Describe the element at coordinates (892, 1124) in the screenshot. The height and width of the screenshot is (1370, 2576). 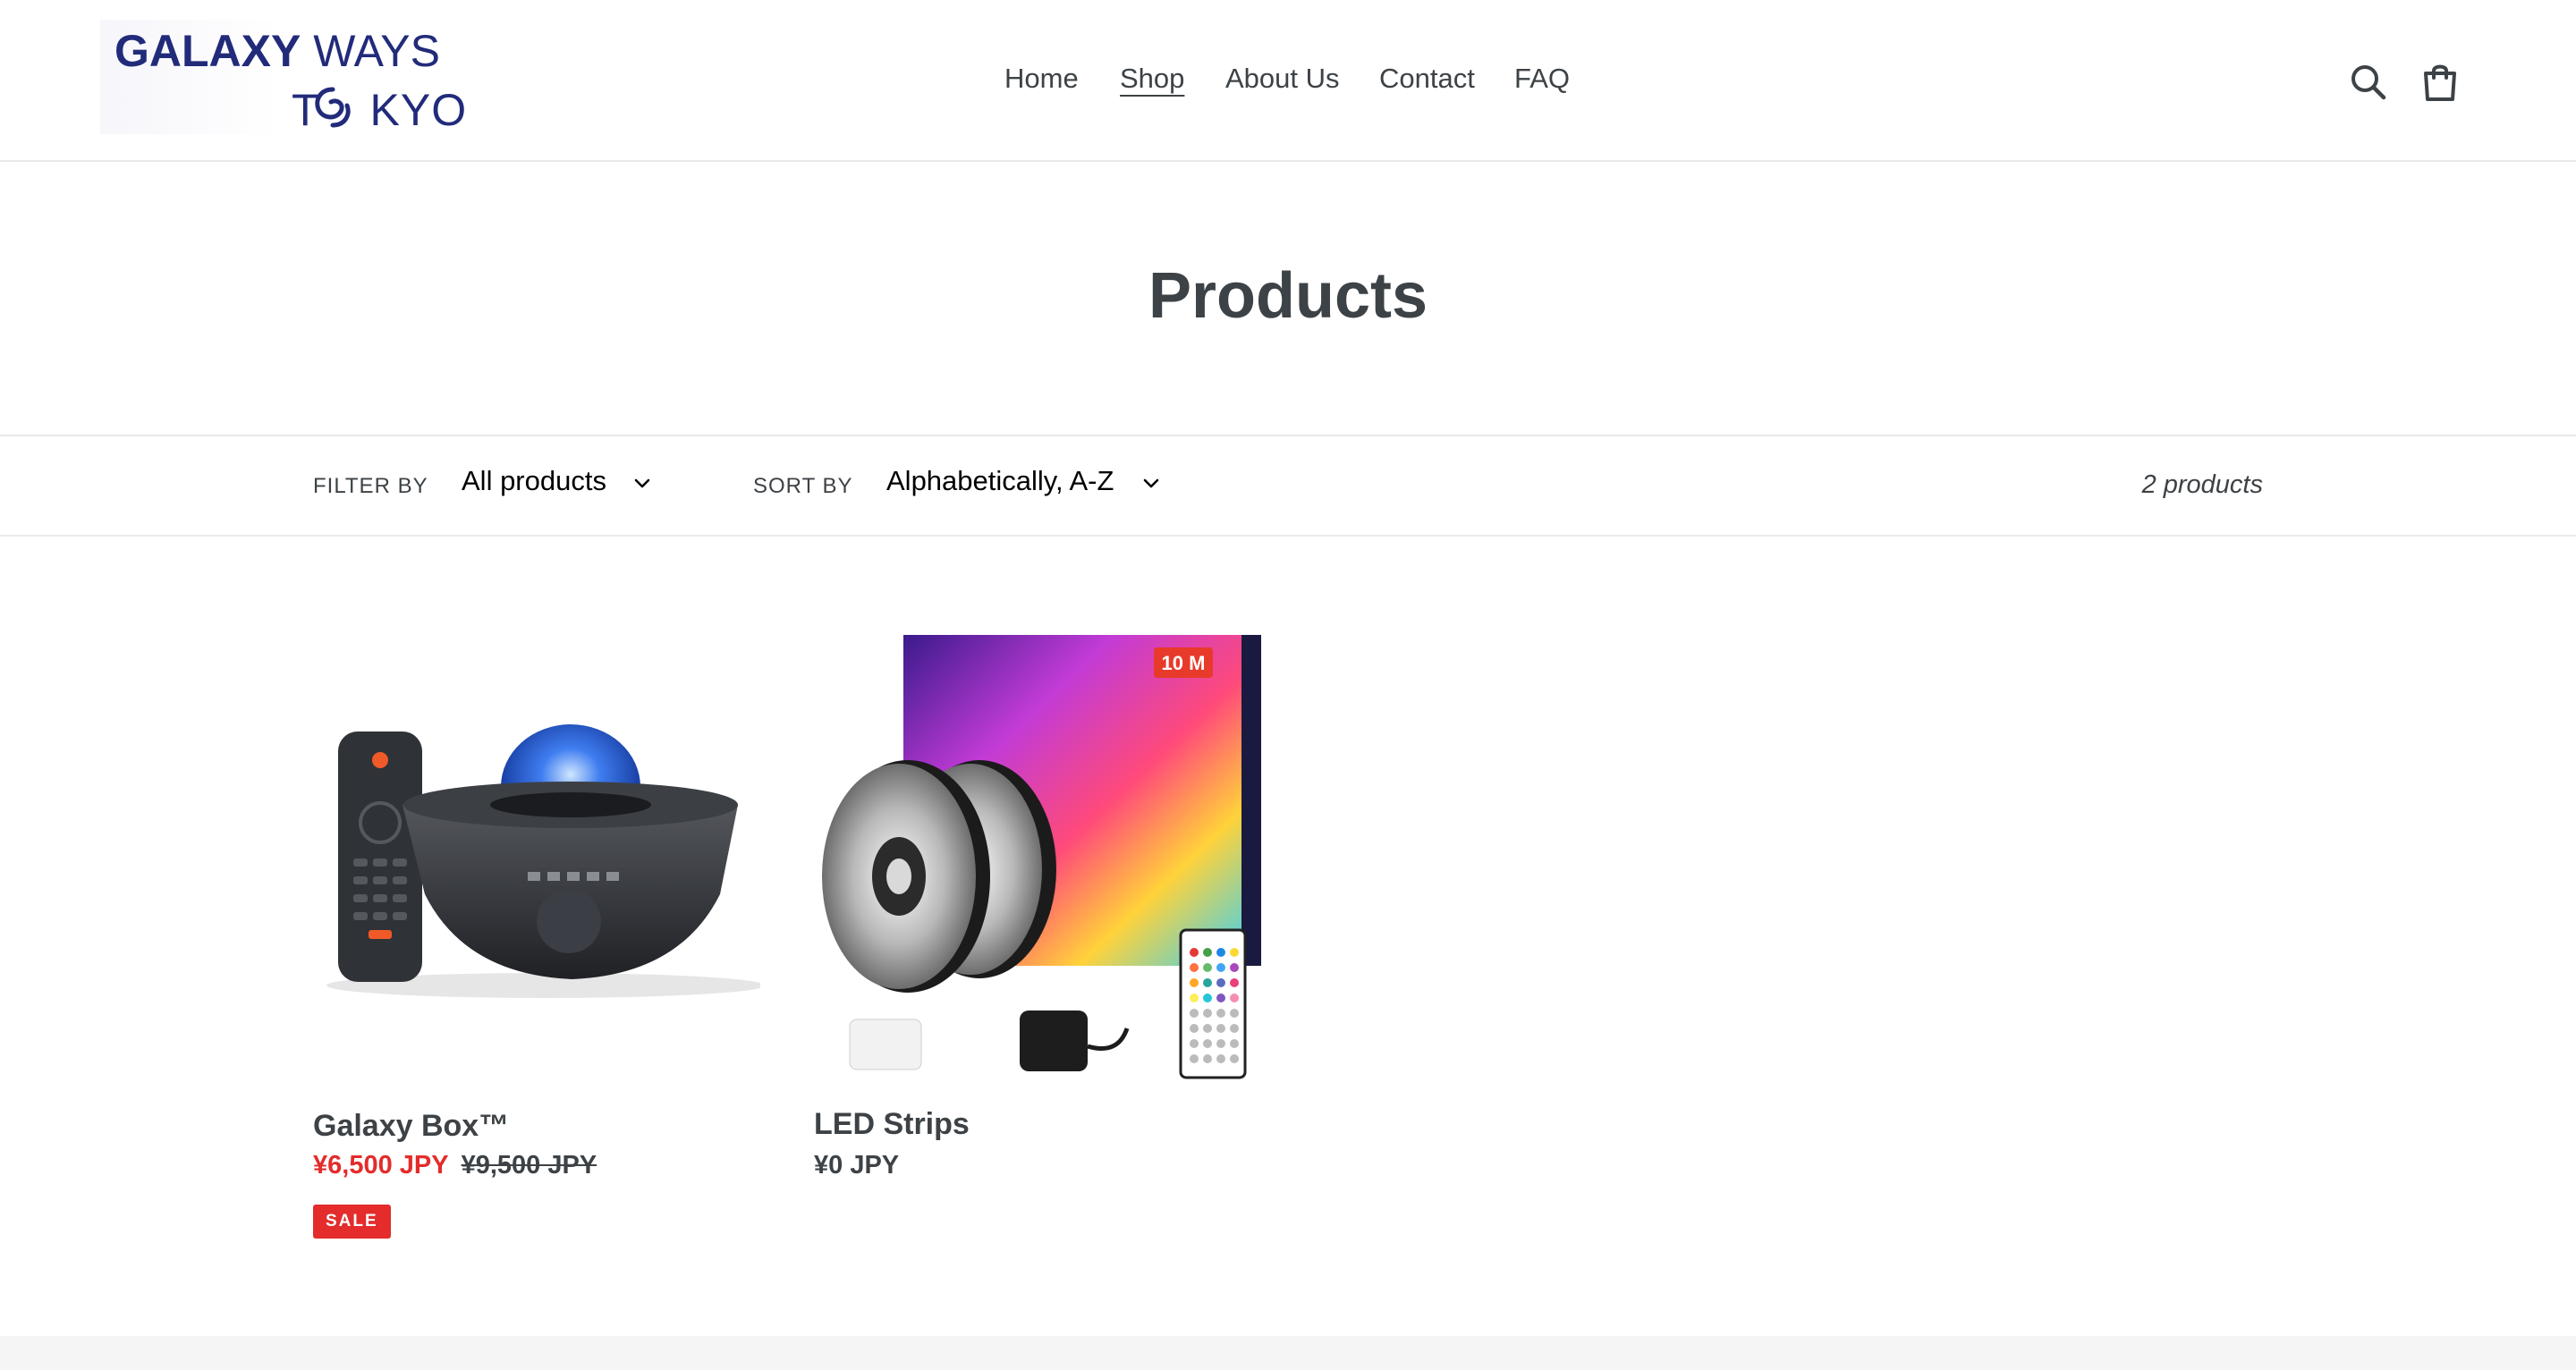
I see `product-title-led-strips: LED Strips` at that location.